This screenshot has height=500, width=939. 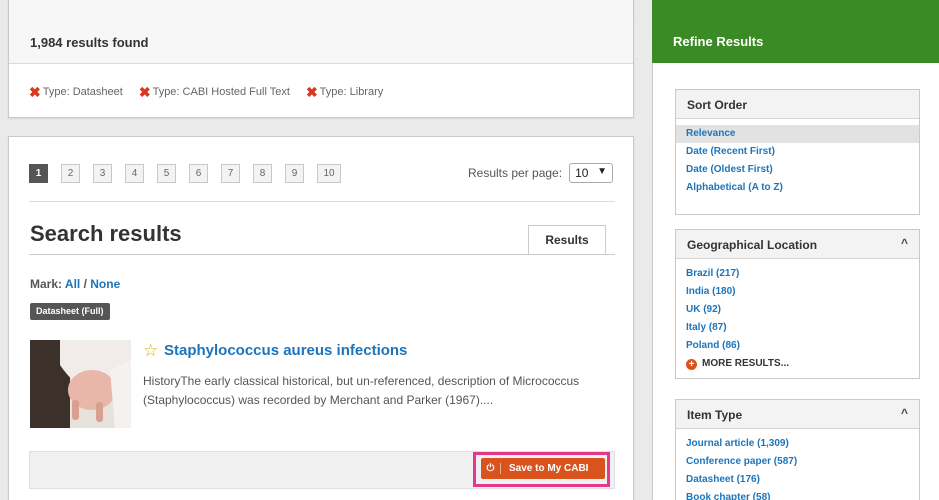 What do you see at coordinates (795, 31) in the screenshot?
I see `refine-results-header: Refine Results` at bounding box center [795, 31].